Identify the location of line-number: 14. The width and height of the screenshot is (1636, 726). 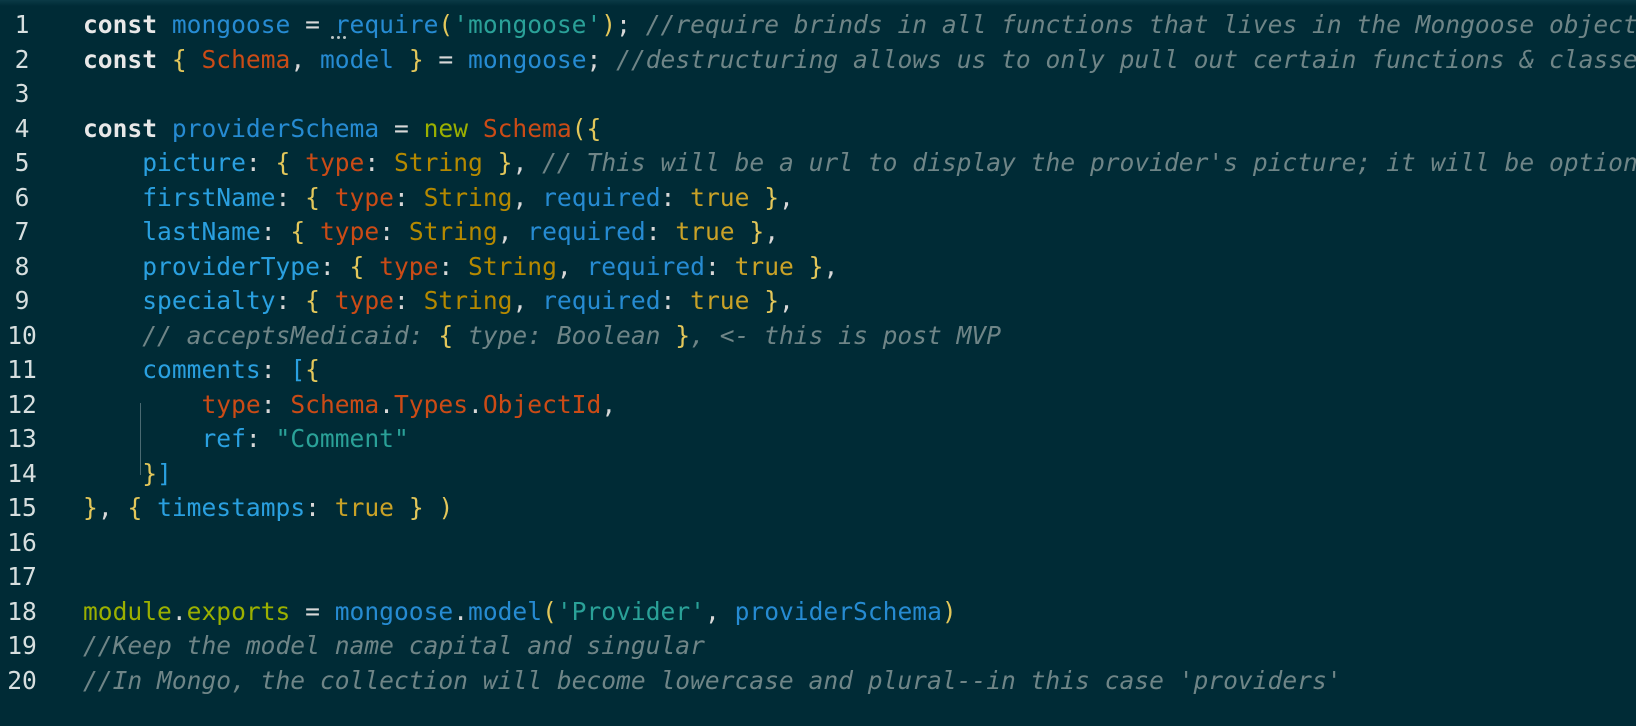
(22, 473).